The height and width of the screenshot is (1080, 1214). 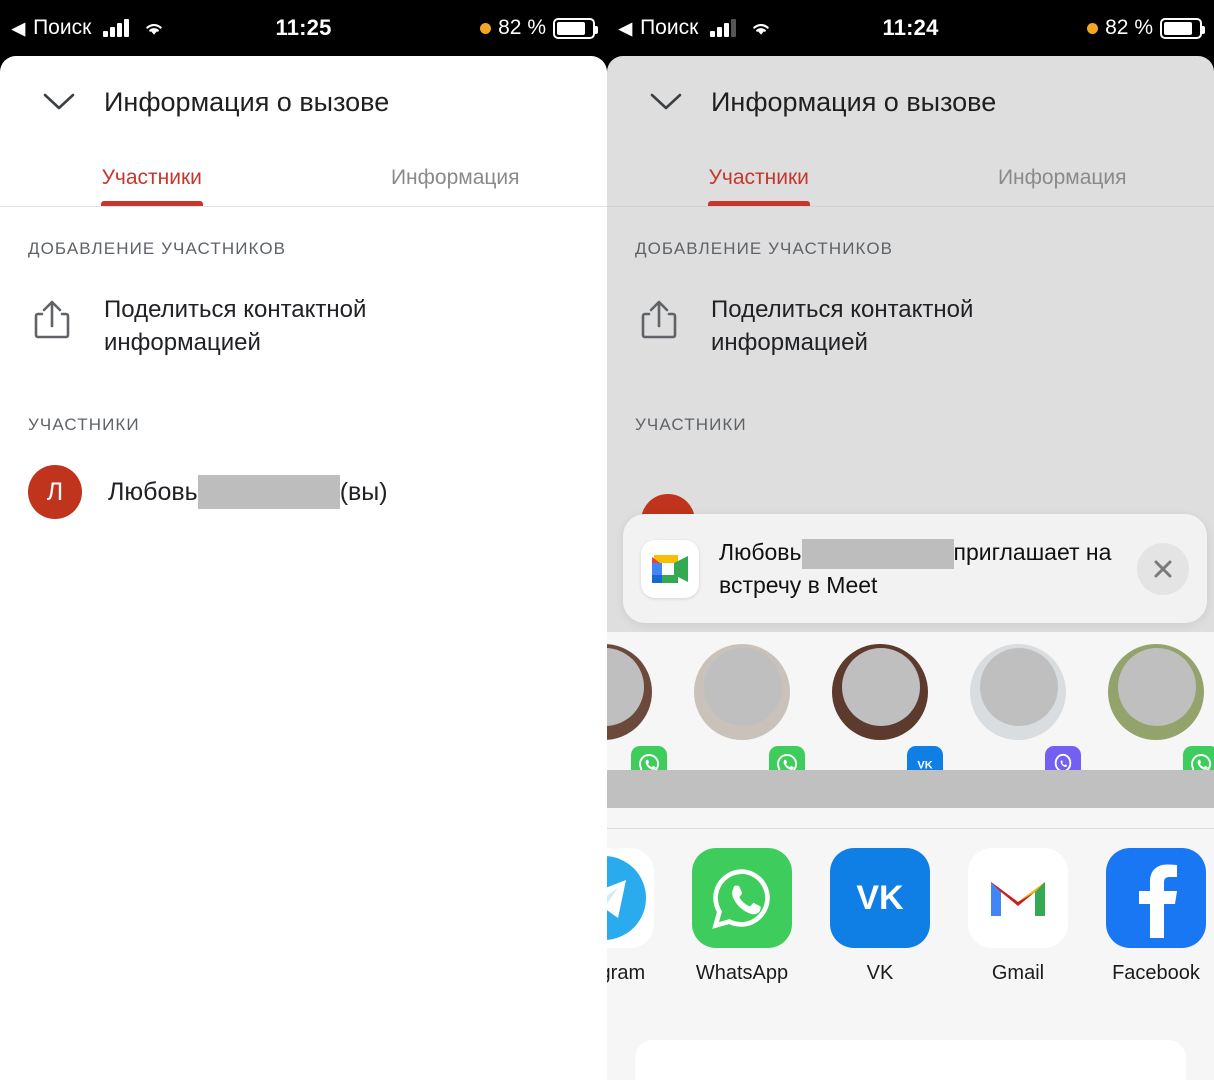 I want to click on share-app-label: Gmail, so click(x=1018, y=973).